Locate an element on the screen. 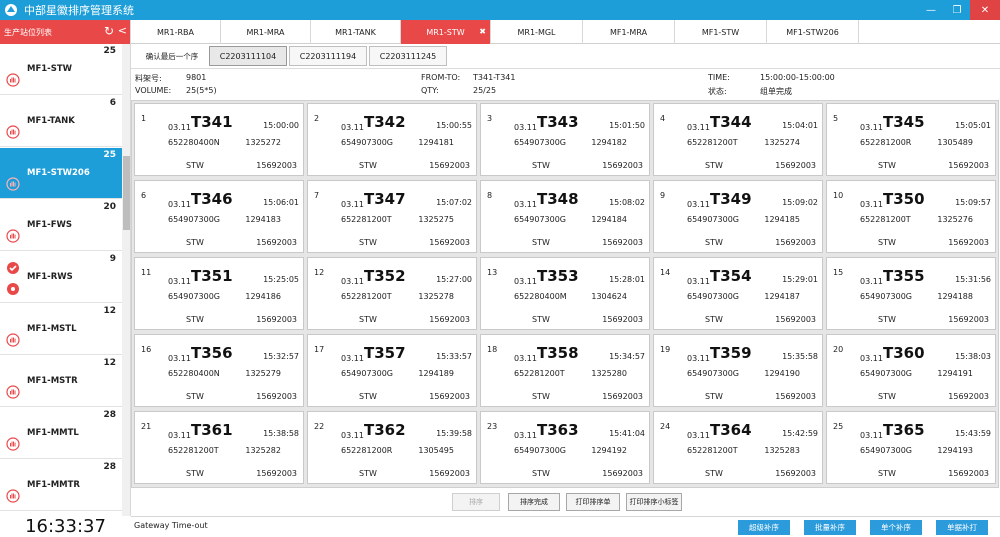  restore-button: ❐ is located at coordinates (957, 10).